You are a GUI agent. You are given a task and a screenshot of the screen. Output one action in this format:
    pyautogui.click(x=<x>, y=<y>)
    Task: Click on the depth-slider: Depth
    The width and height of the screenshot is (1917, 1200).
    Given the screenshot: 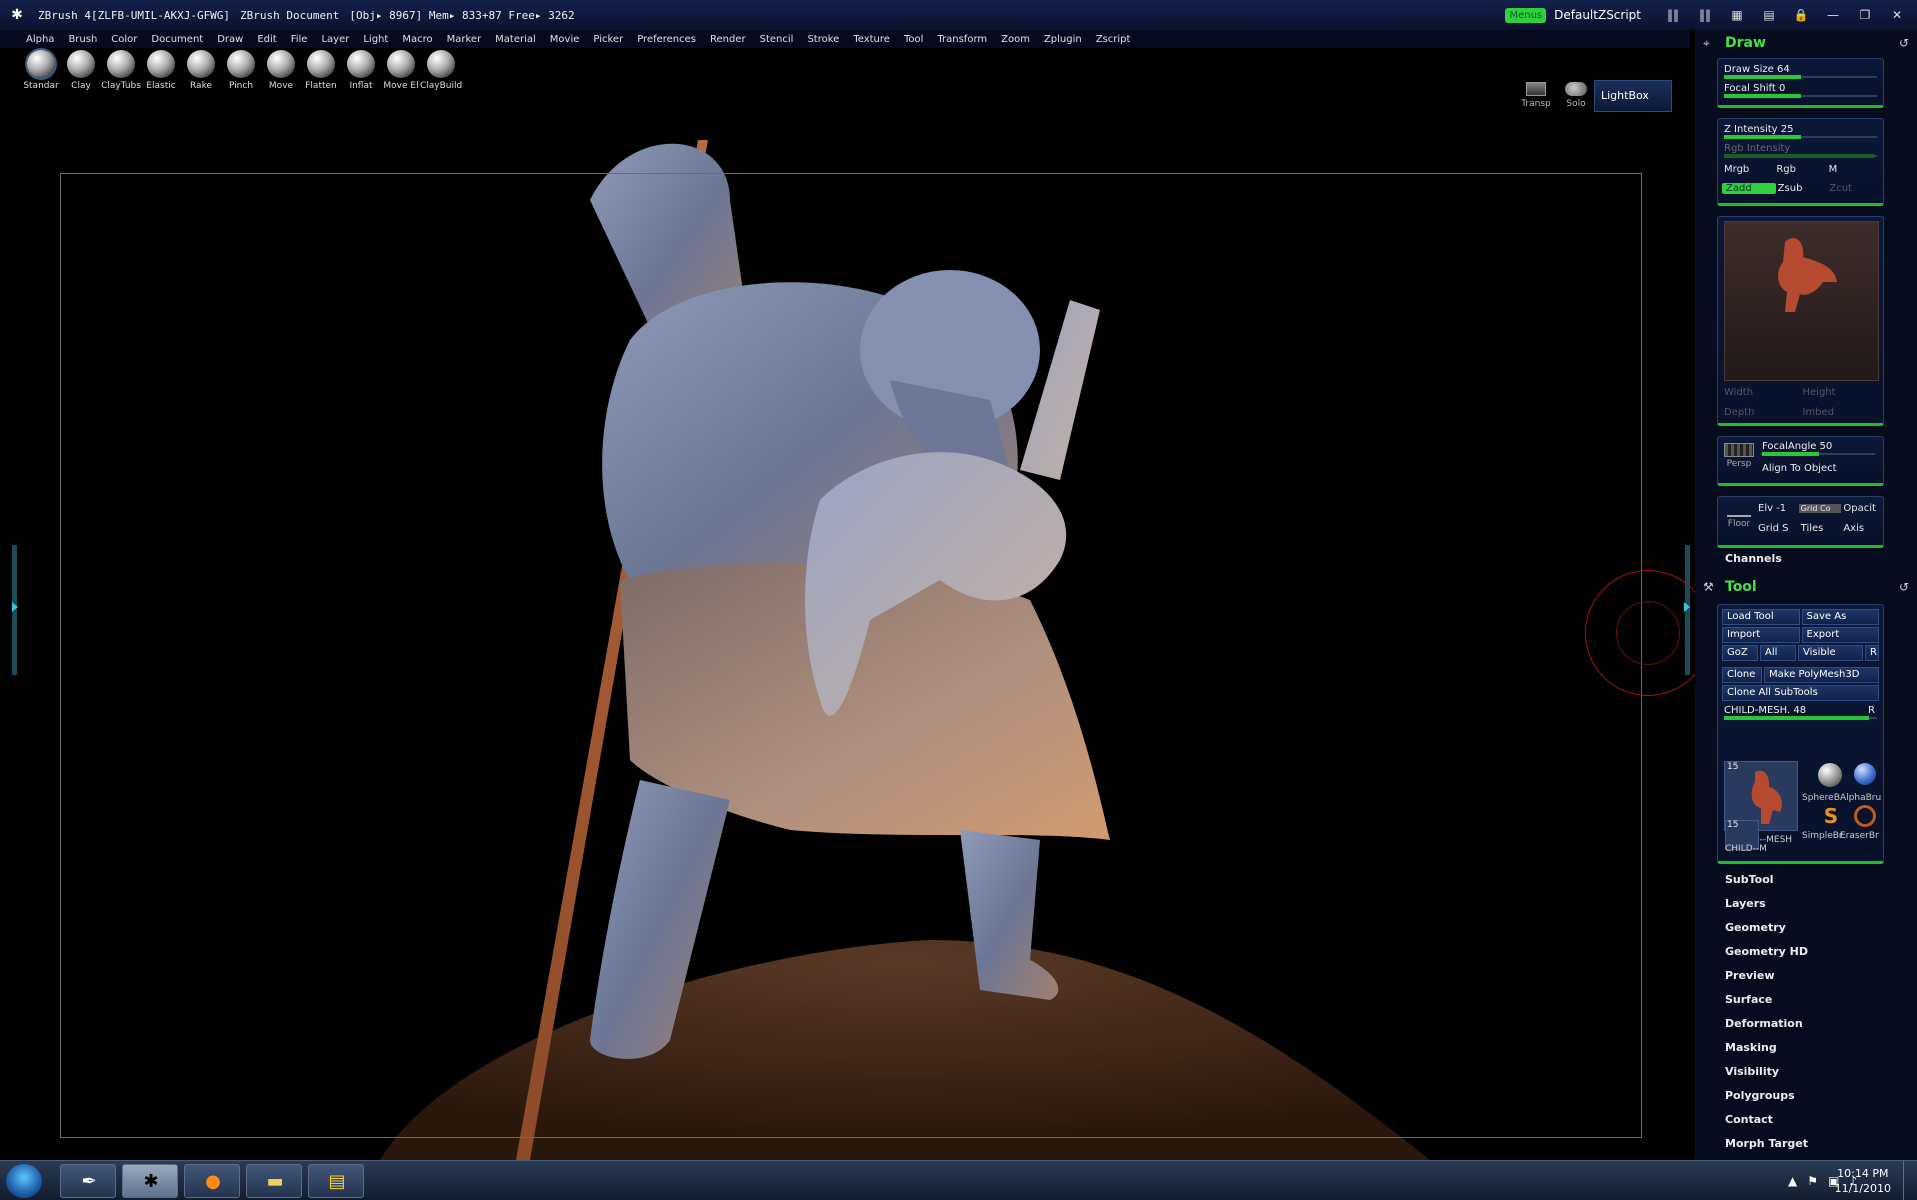 What is the action you would take?
    pyautogui.click(x=1761, y=412)
    